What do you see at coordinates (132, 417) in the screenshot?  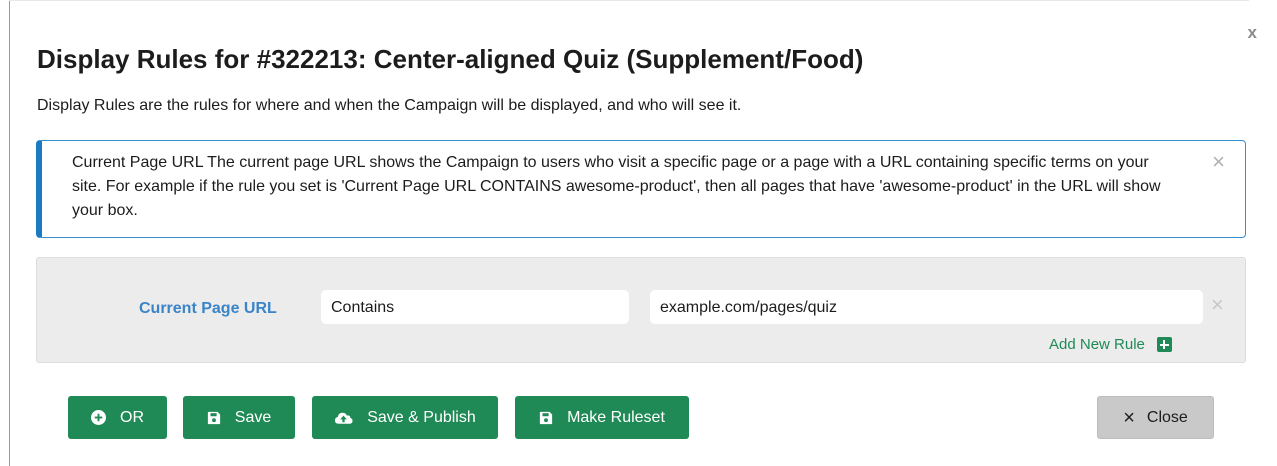 I see `or-button-label: OR` at bounding box center [132, 417].